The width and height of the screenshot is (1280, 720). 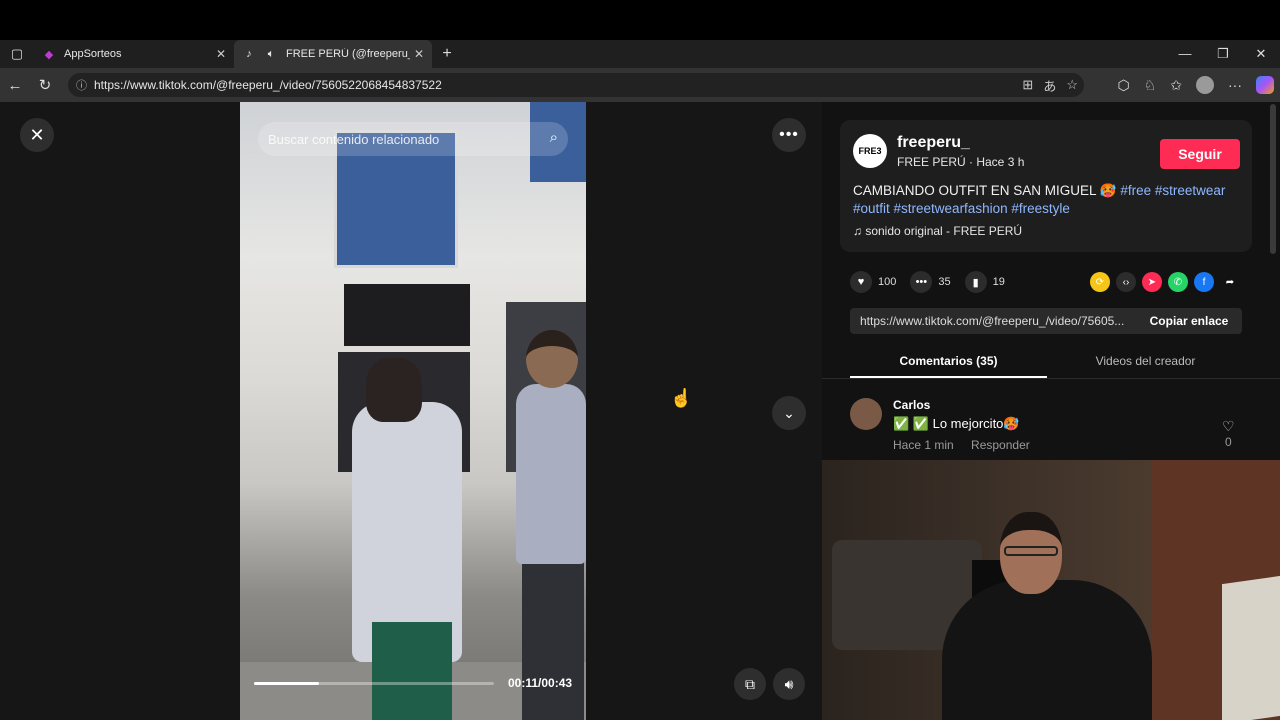 What do you see at coordinates (937, 231) in the screenshot?
I see `music-link: ♫ sonido original - FREE PERÚ` at bounding box center [937, 231].